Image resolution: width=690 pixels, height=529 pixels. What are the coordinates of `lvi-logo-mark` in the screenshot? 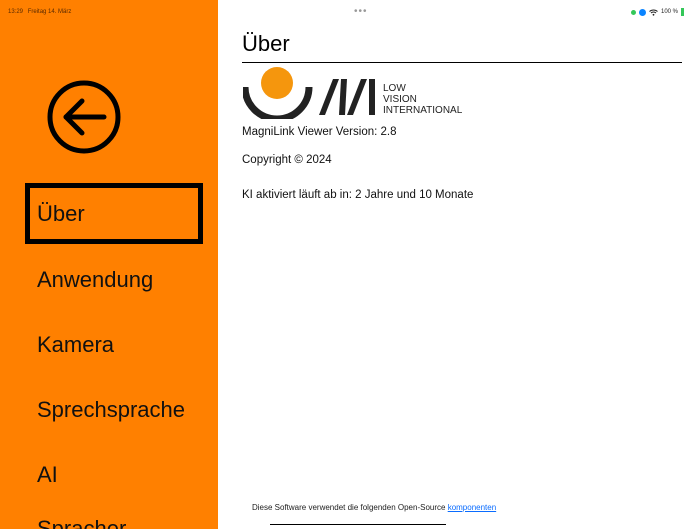 It's located at (308, 95).